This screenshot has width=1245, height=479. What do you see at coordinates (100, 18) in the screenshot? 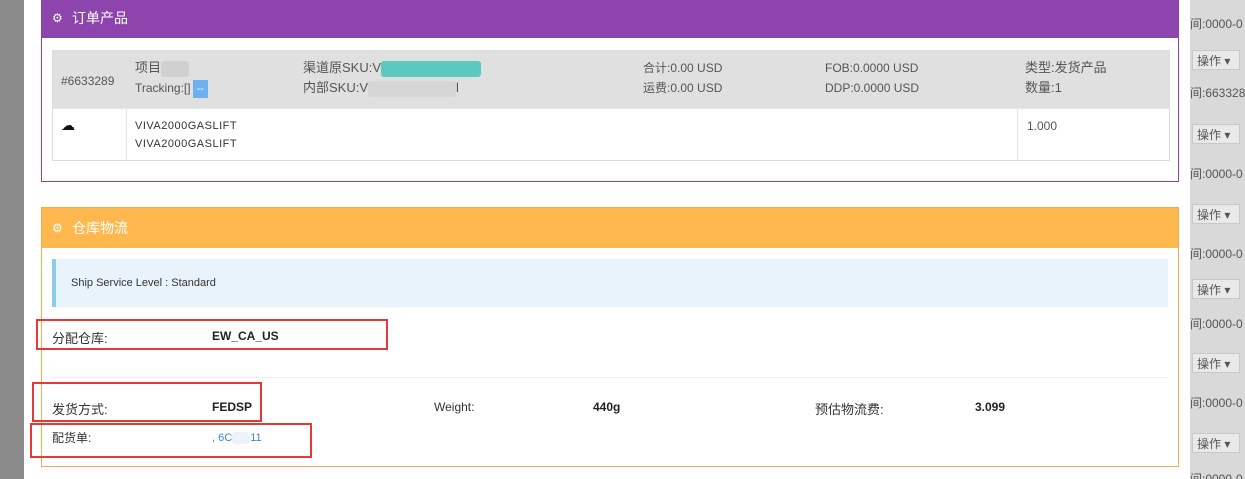
I see `order-products-title: 订单产品` at bounding box center [100, 18].